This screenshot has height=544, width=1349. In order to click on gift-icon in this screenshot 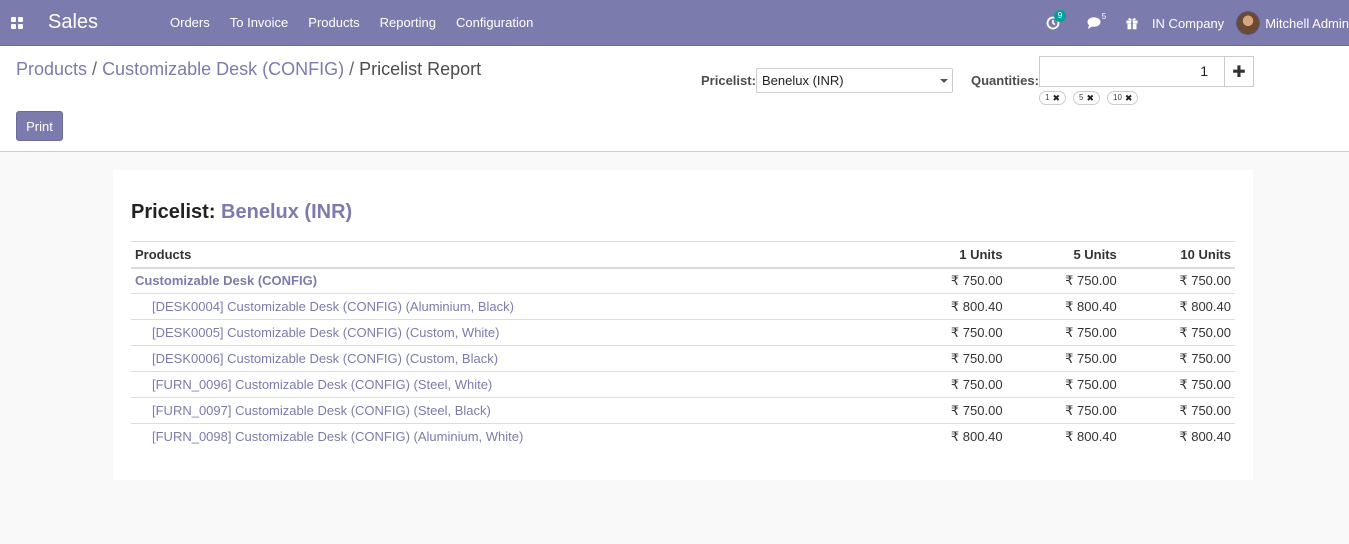, I will do `click(1132, 24)`.